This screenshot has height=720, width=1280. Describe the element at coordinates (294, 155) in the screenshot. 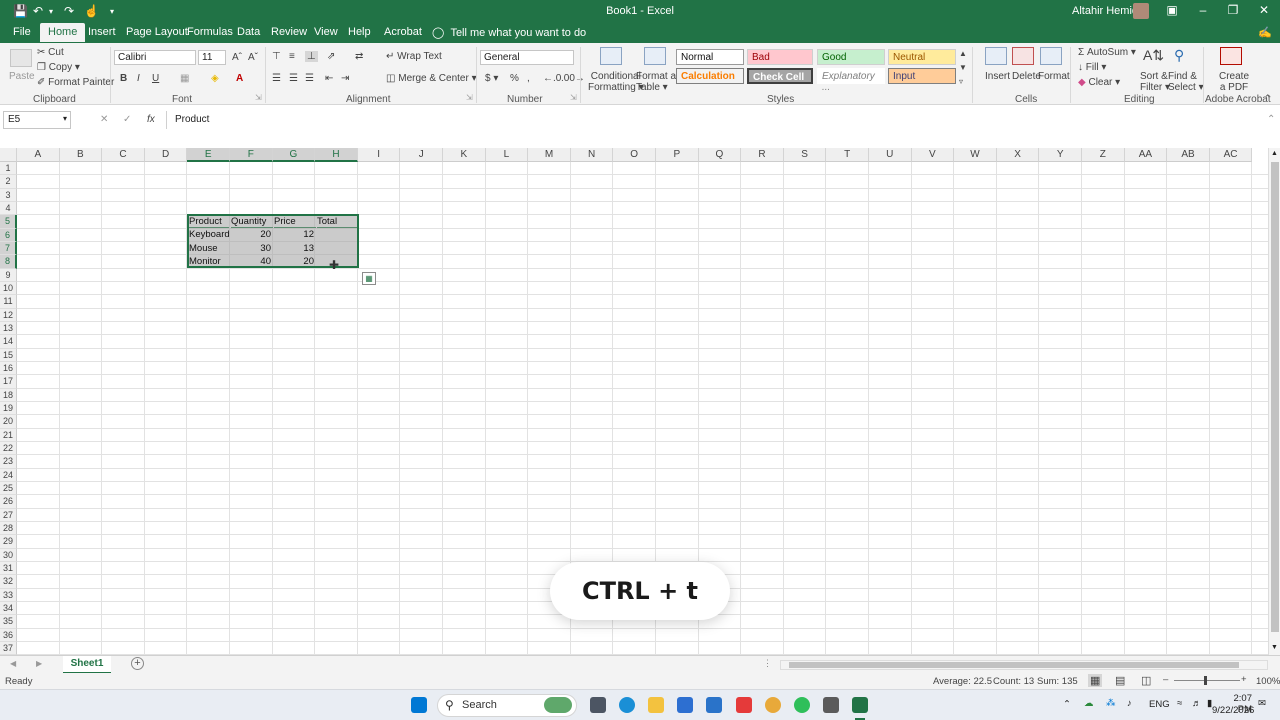

I see `column-header-g: G` at that location.